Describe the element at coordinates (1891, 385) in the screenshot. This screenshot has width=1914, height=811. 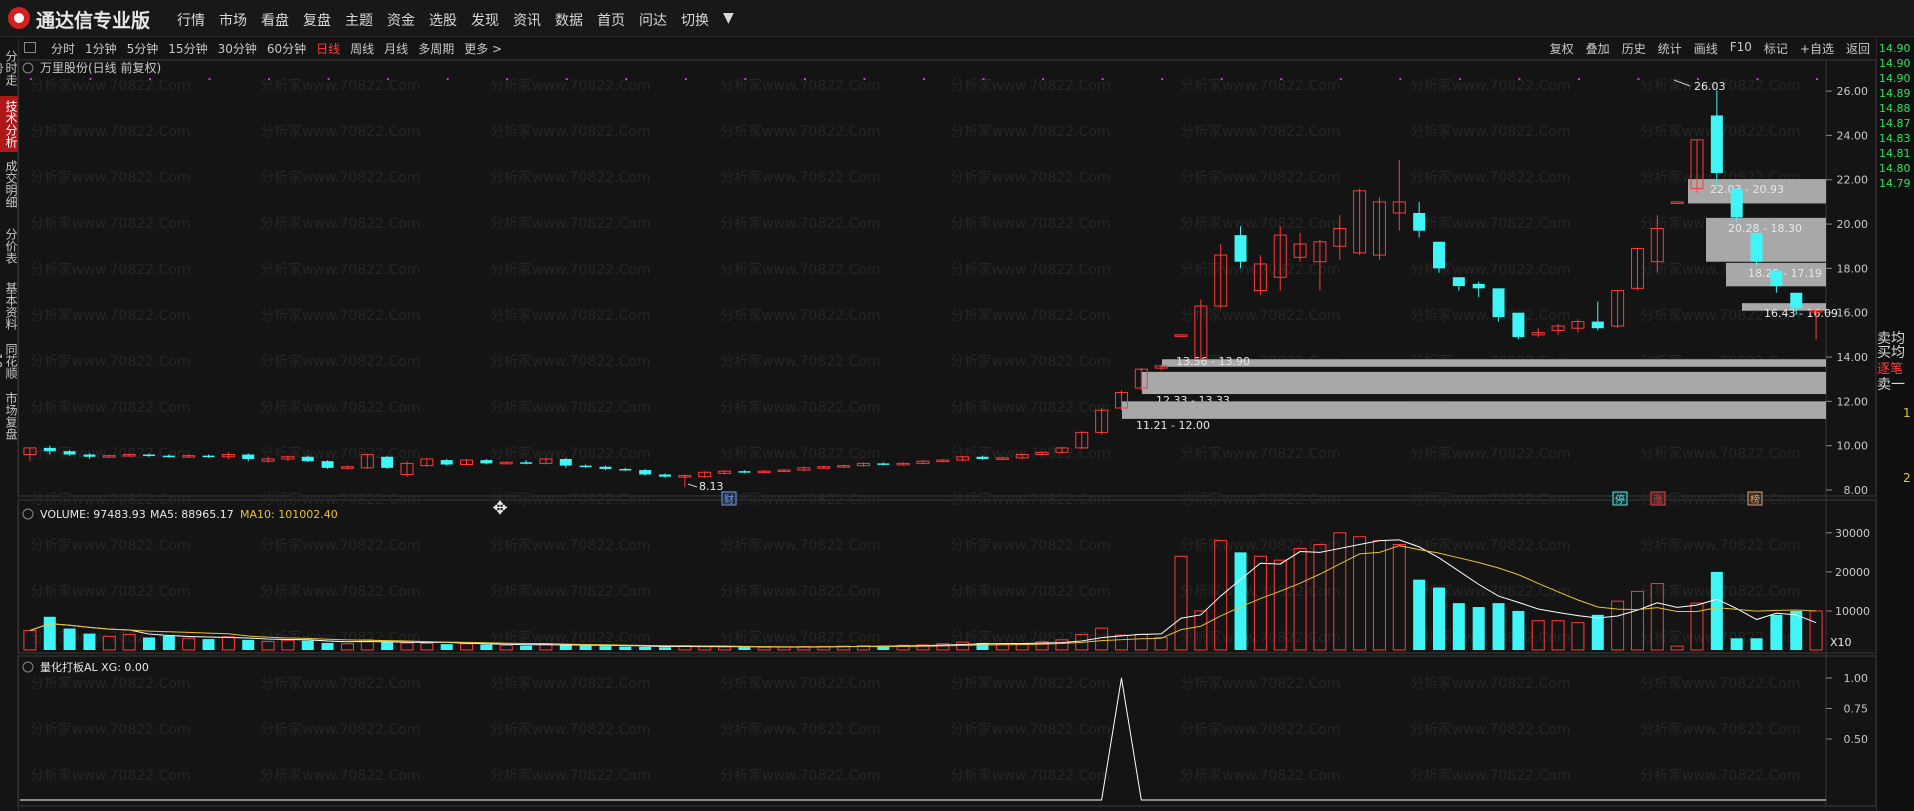
I see `quote-label-ask1: 卖一` at that location.